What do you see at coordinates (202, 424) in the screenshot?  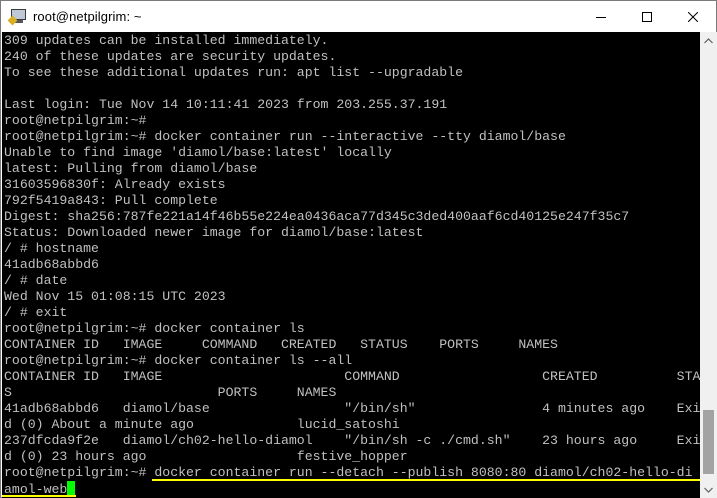 I see `terminal-line-text: d (0) About a minute ago lucid_satoshi` at bounding box center [202, 424].